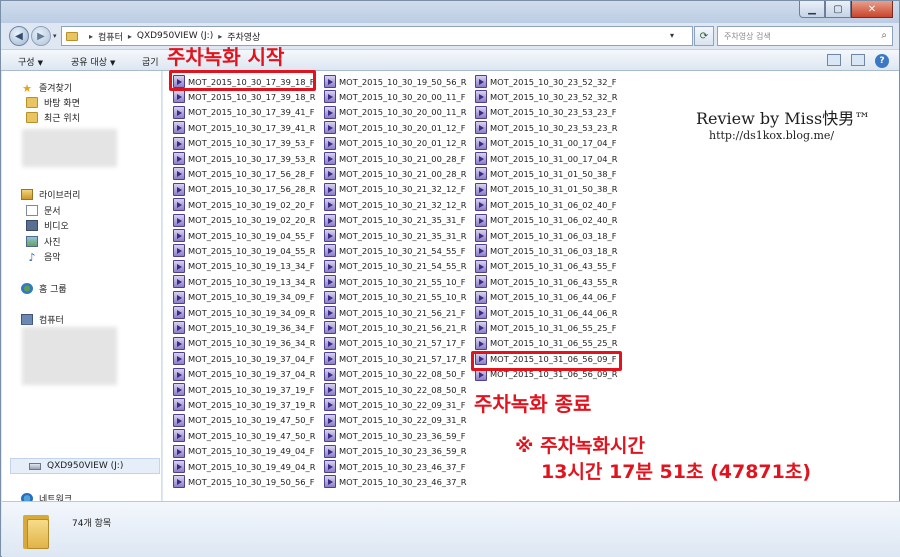  I want to click on file-item: MOT_2015_10_30_19_02_20_F, so click(243, 204).